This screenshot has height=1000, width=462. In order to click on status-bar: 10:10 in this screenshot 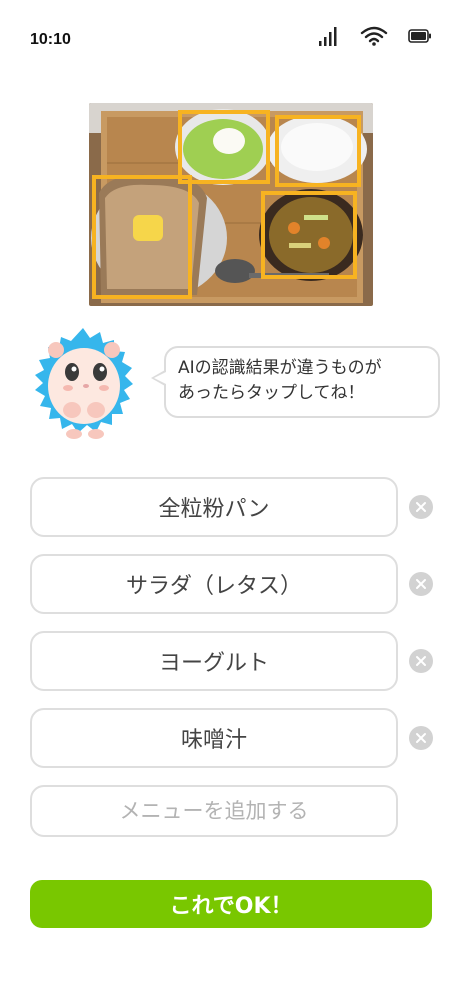, I will do `click(231, 42)`.